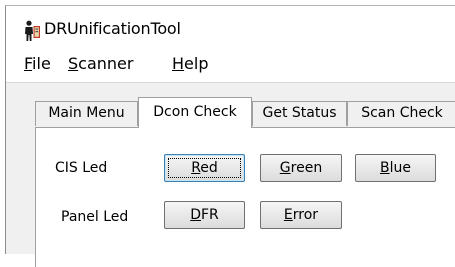  I want to click on window-title: DRUnificationTool, so click(112, 28).